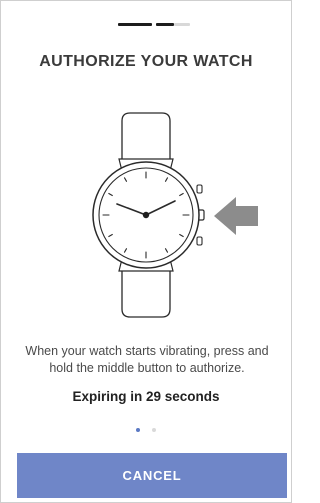 This screenshot has height=503, width=320. What do you see at coordinates (137, 430) in the screenshot?
I see `pagination-dot-active` at bounding box center [137, 430].